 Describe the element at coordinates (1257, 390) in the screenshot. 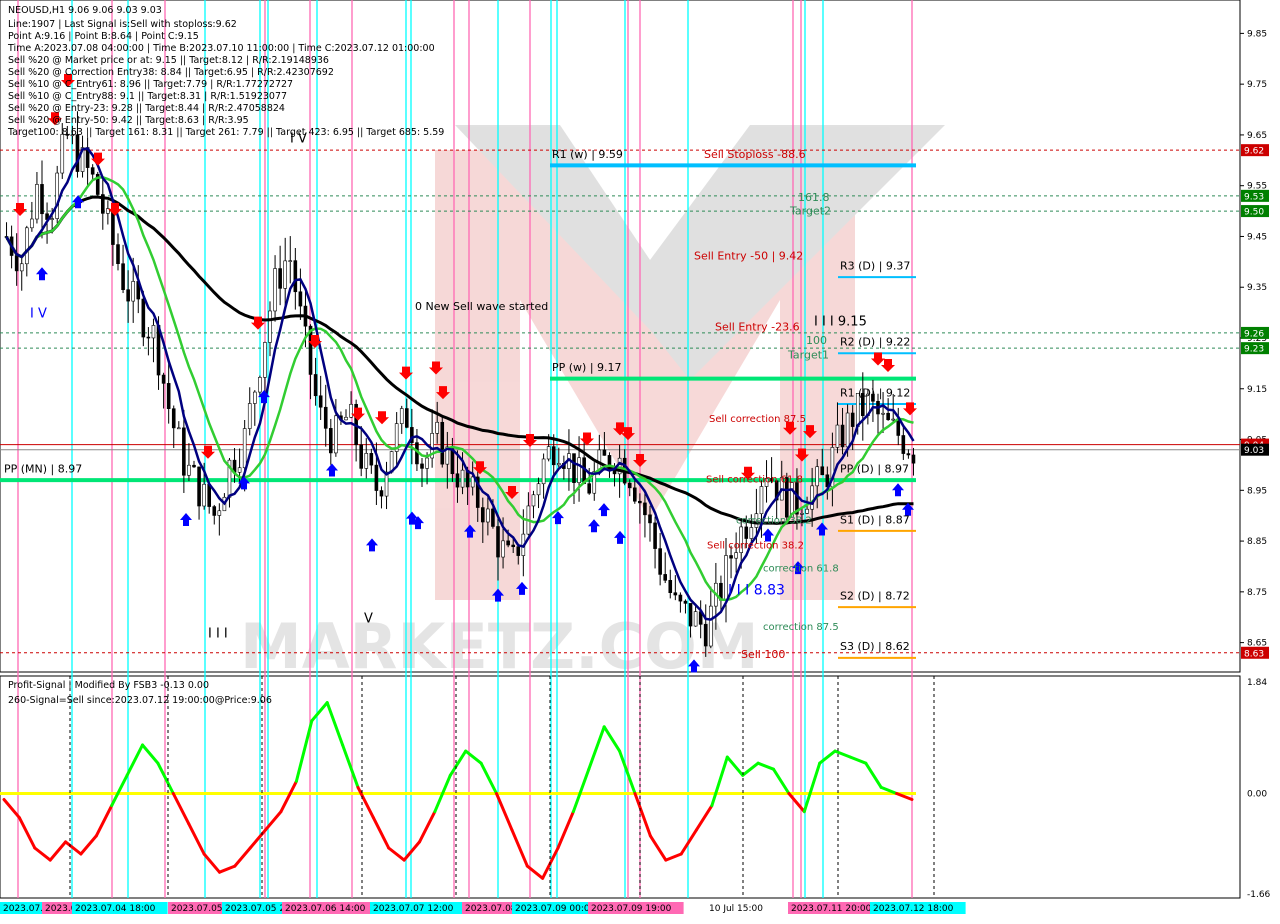

I see `price-tick-label: 9.15` at that location.